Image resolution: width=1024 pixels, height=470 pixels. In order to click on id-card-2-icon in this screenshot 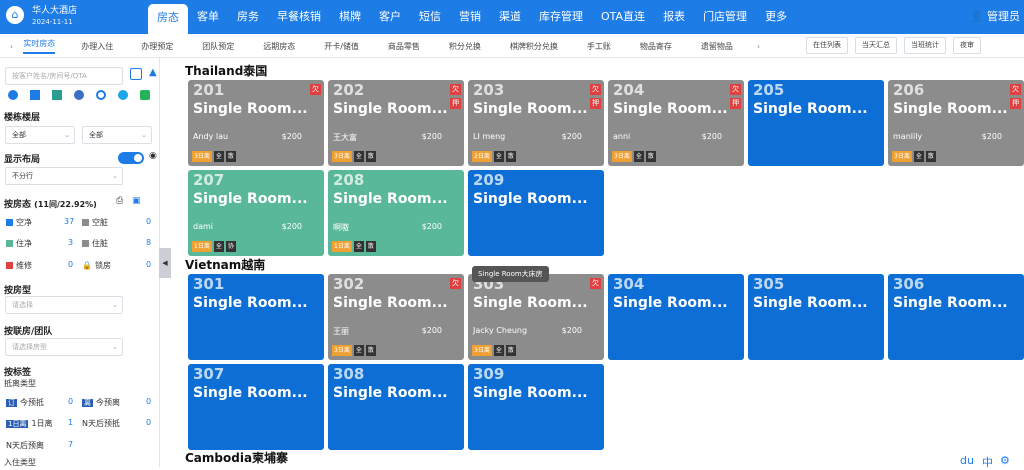, I will do `click(57, 95)`.